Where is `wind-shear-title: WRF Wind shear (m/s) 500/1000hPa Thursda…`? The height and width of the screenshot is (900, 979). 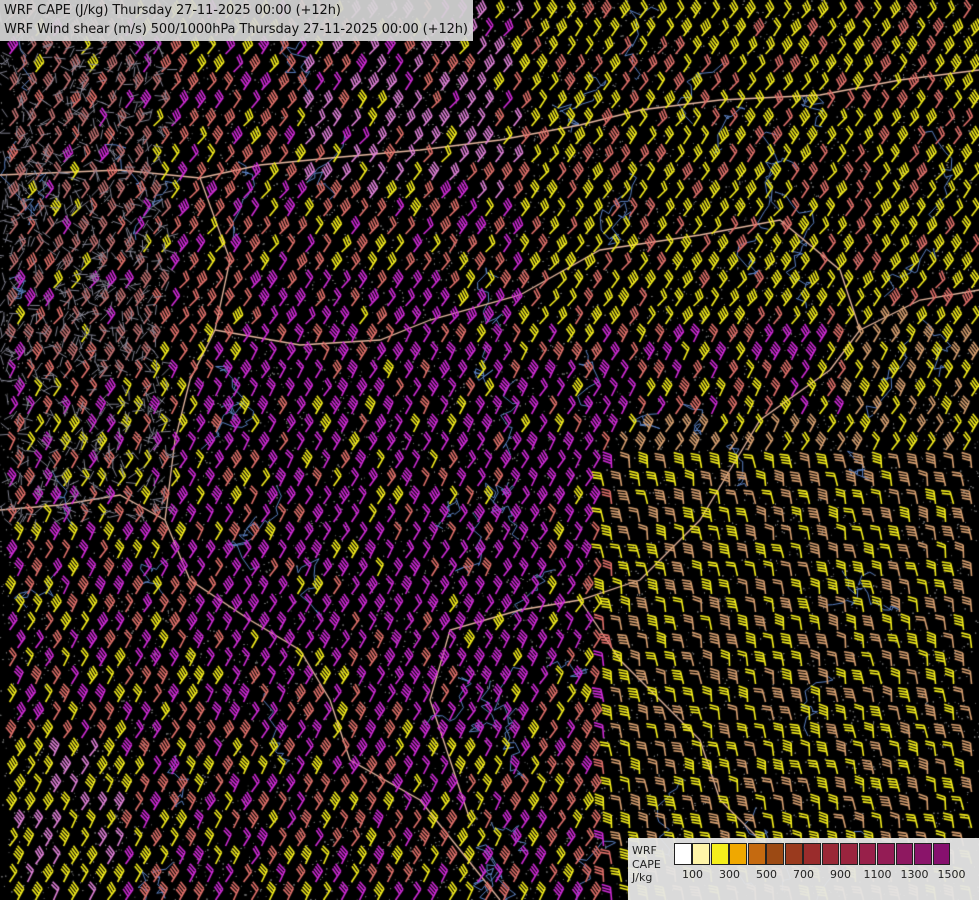
wind-shear-title: WRF Wind shear (m/s) 500/1000hPa Thursda… is located at coordinates (236, 29).